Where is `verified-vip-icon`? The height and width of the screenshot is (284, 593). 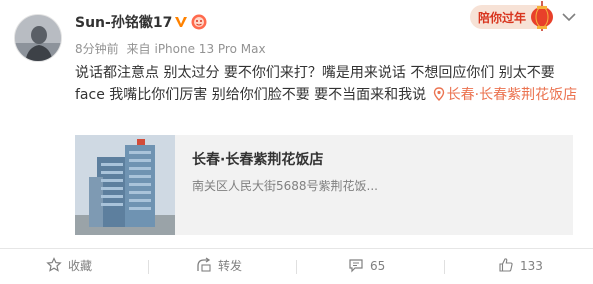 verified-vip-icon is located at coordinates (181, 22).